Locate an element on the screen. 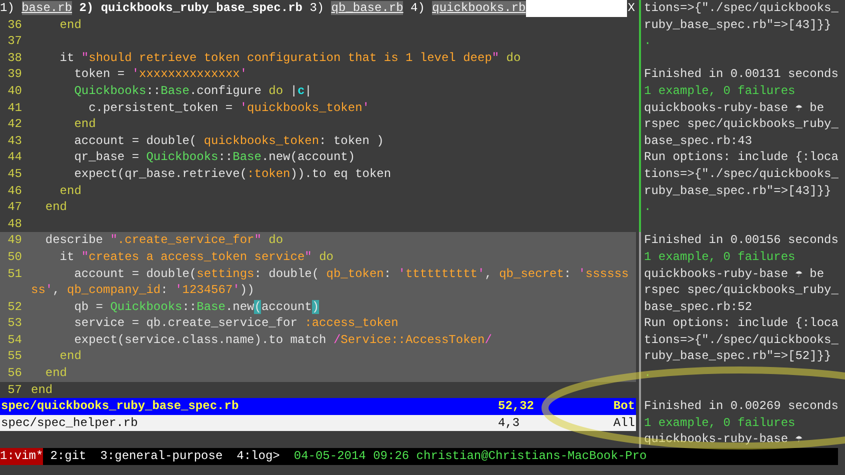 The image size is (845, 475). code-line: describe ".create_service_for" do is located at coordinates (164, 240).